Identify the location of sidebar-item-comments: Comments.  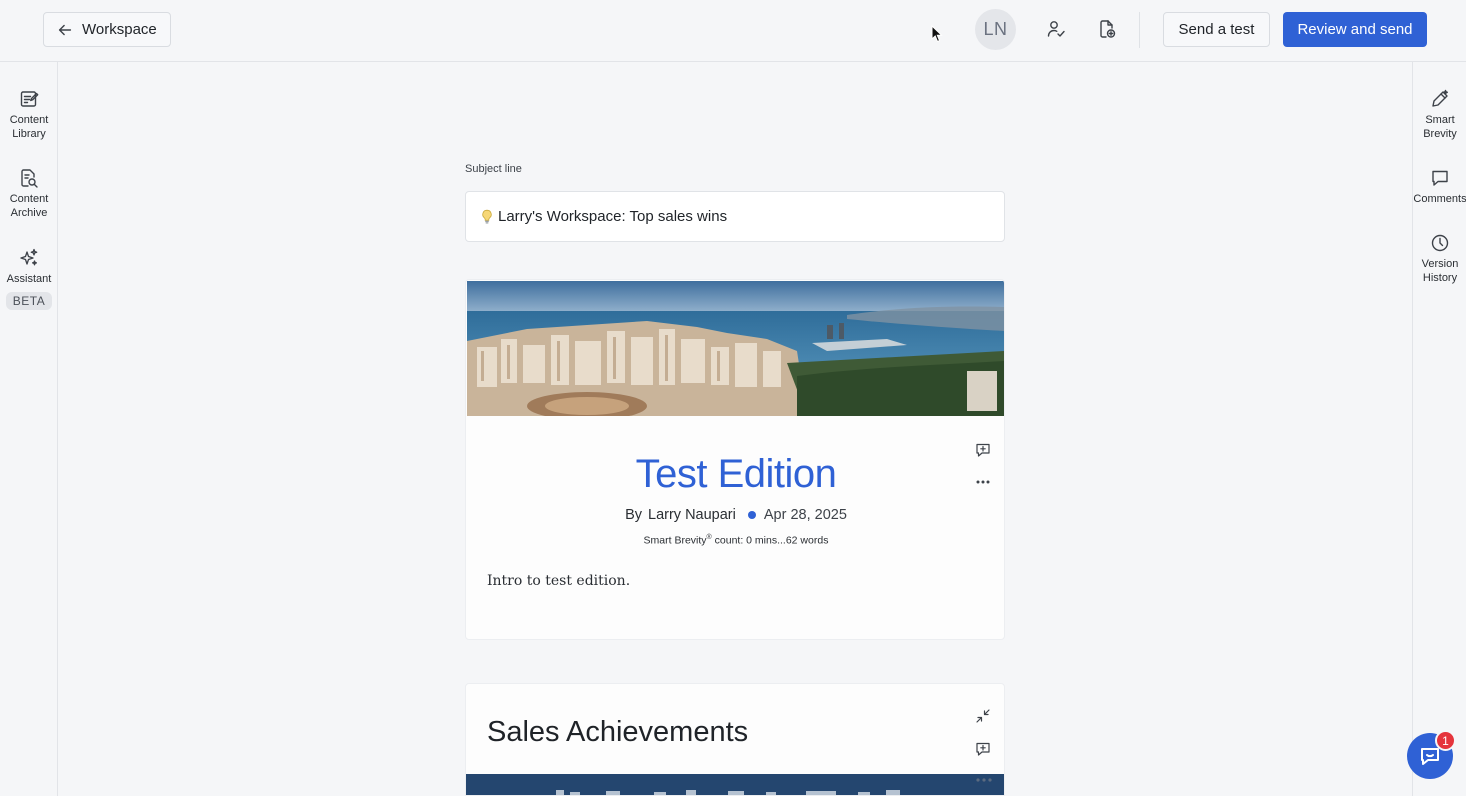
(1438, 187).